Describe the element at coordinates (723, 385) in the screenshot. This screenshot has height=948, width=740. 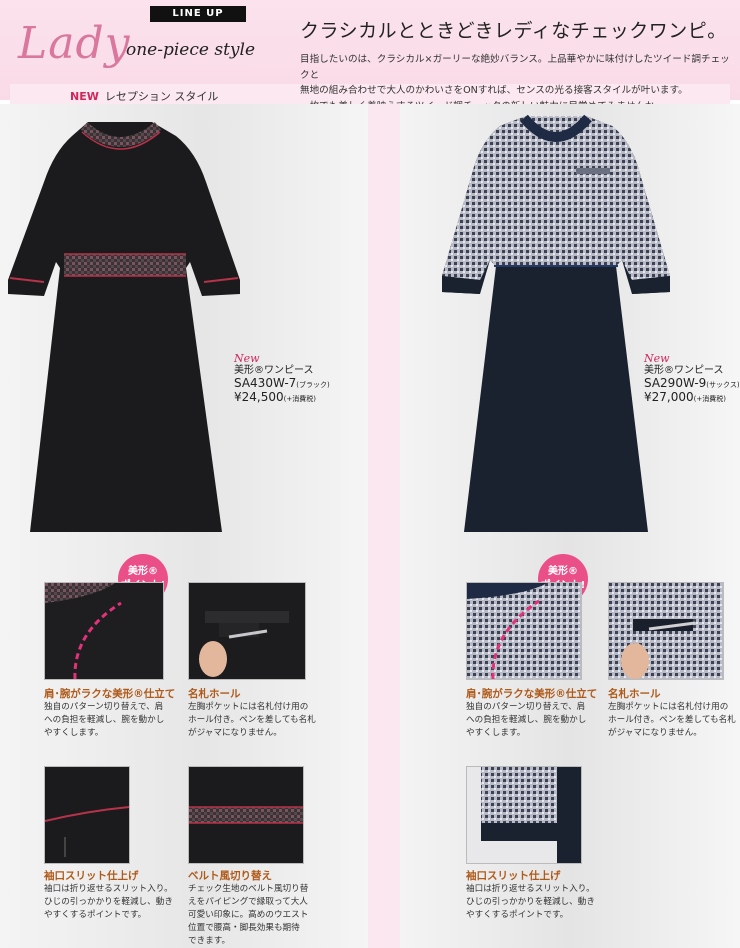
I see `product-color: (サックス)` at that location.